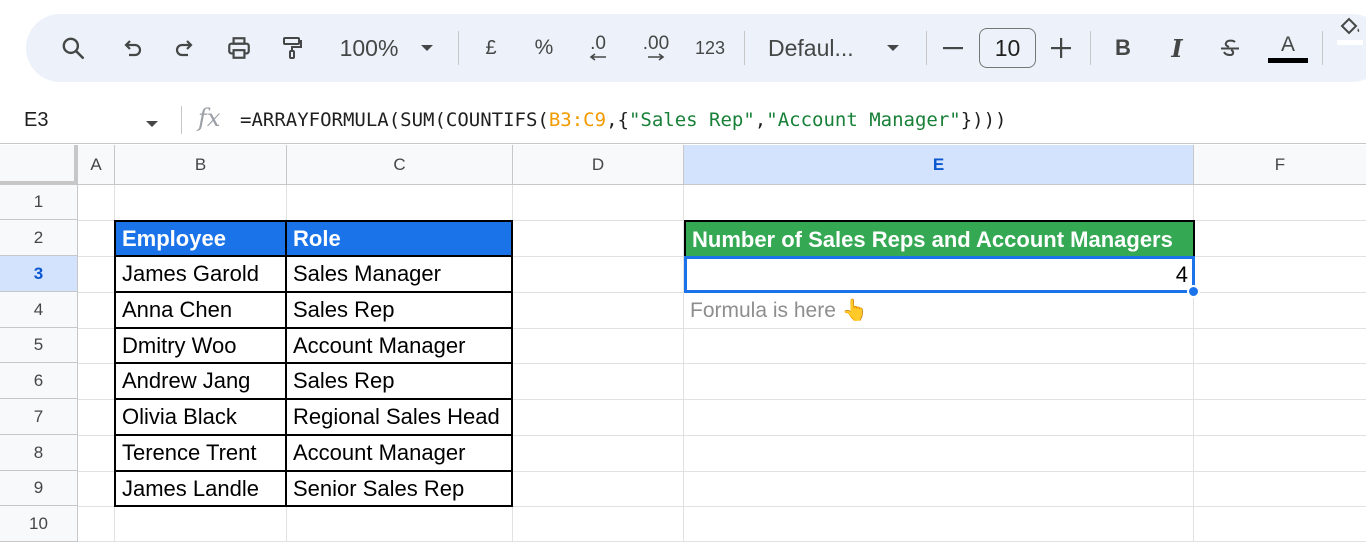 The height and width of the screenshot is (542, 1366). I want to click on row-header-8: 8, so click(39, 453).